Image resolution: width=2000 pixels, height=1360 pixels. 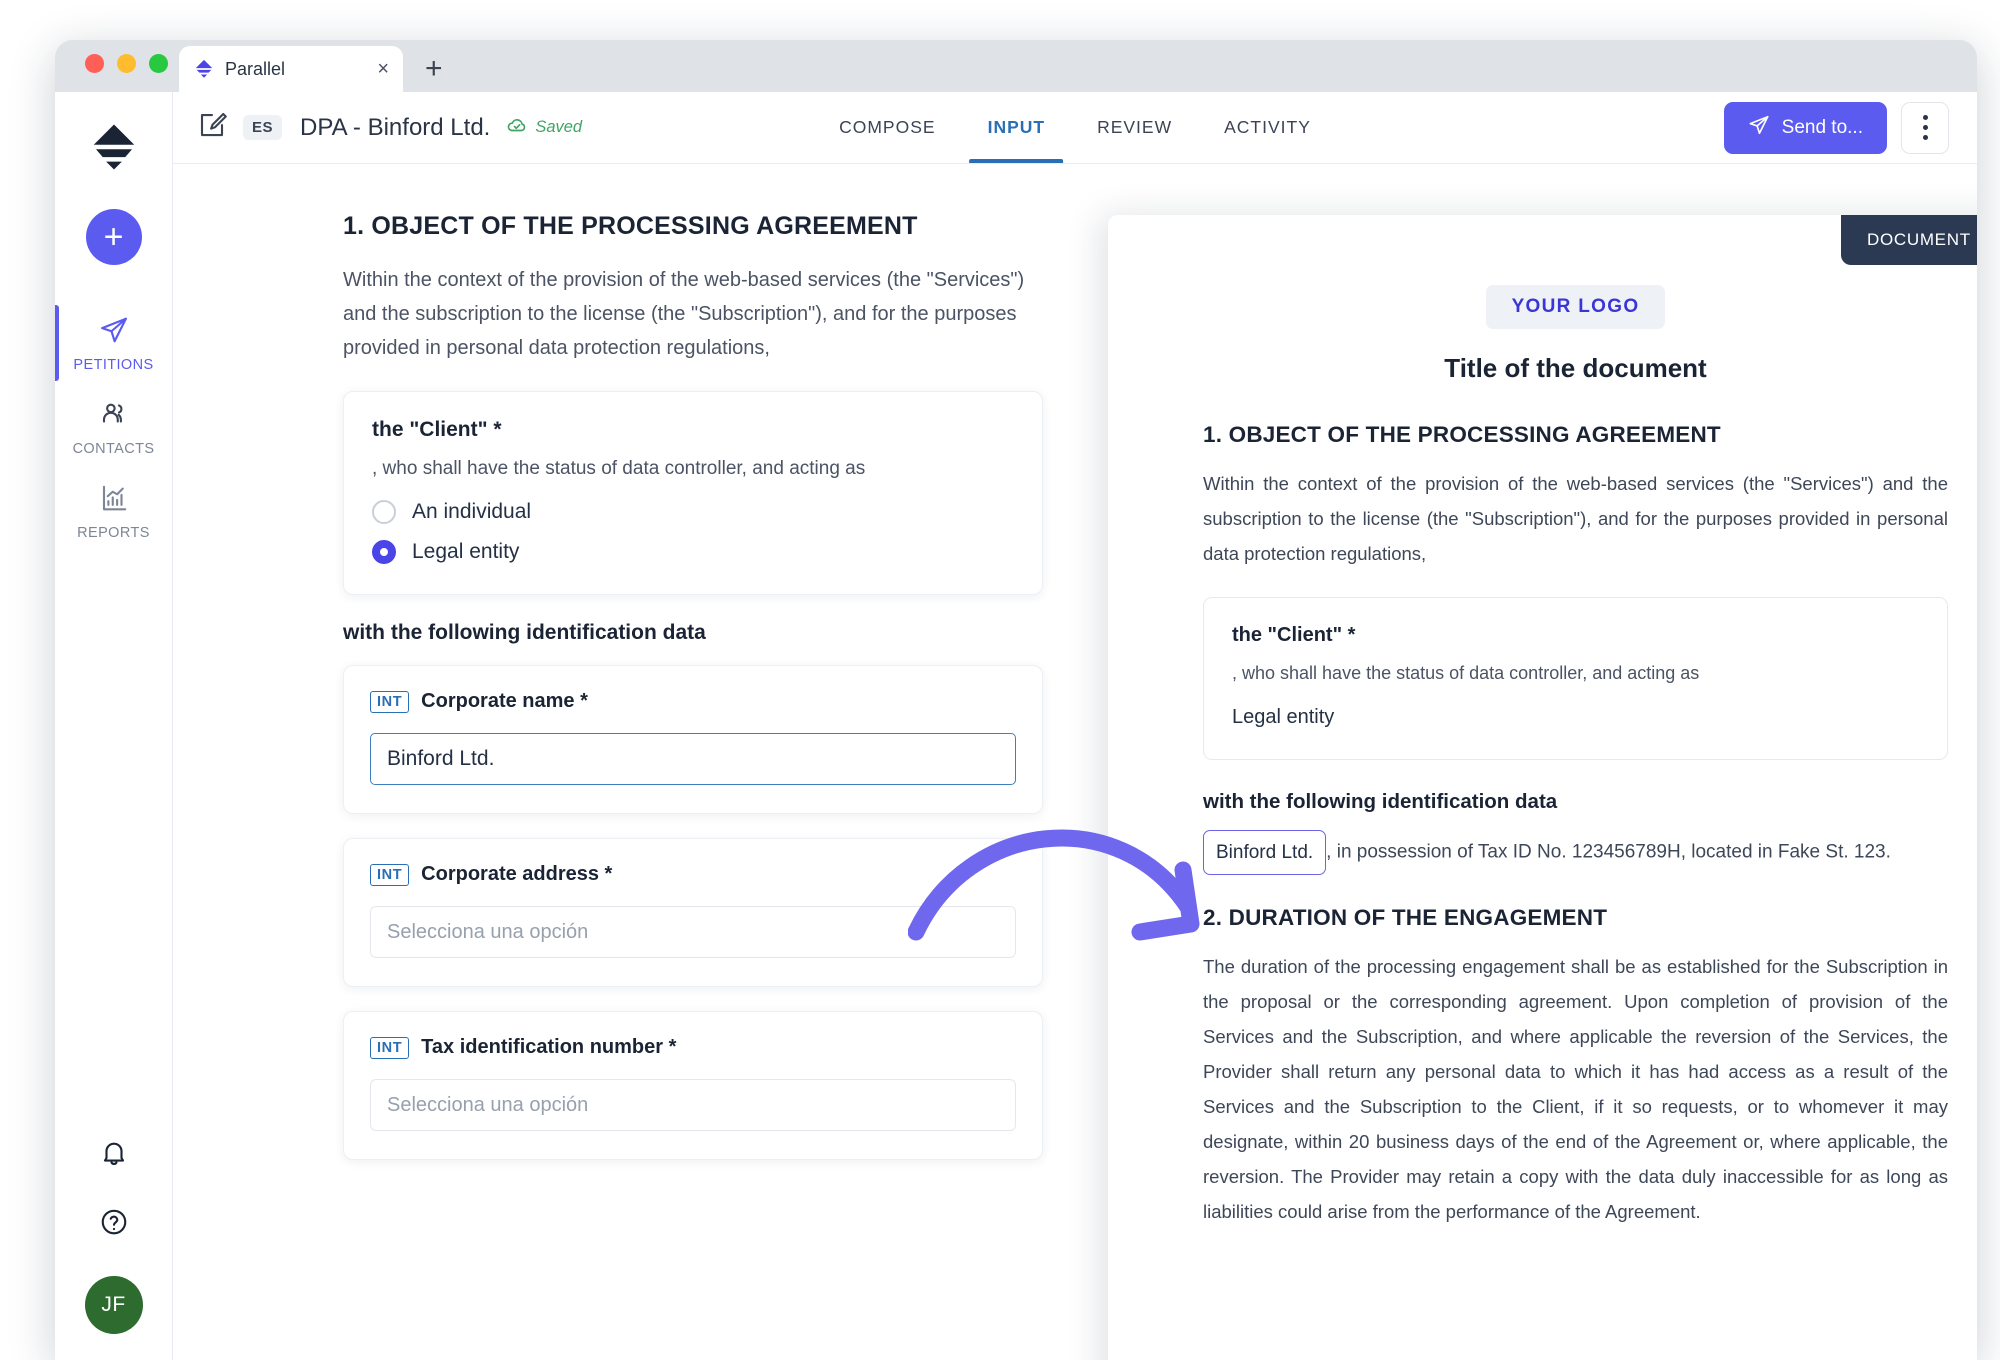 What do you see at coordinates (693, 512) in the screenshot?
I see `radio-option-individual: An individual` at bounding box center [693, 512].